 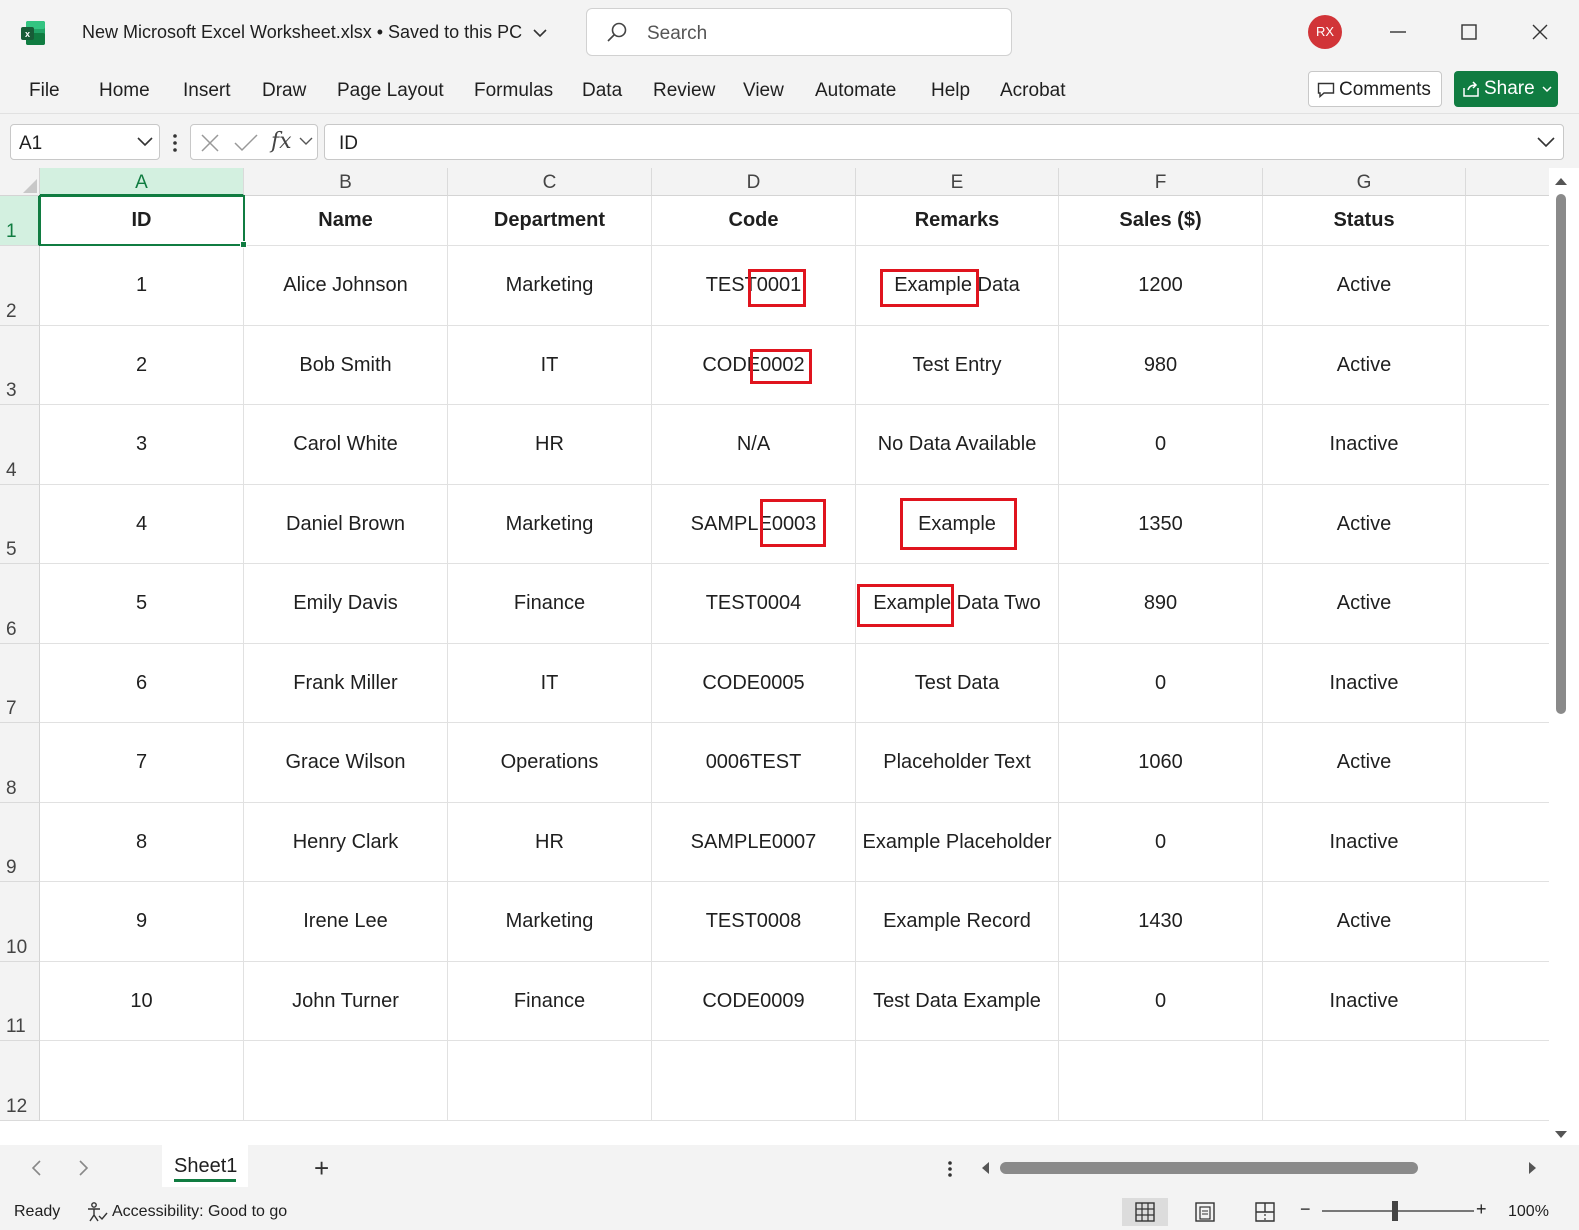 What do you see at coordinates (142, 683) in the screenshot?
I see `cell-id: 6` at bounding box center [142, 683].